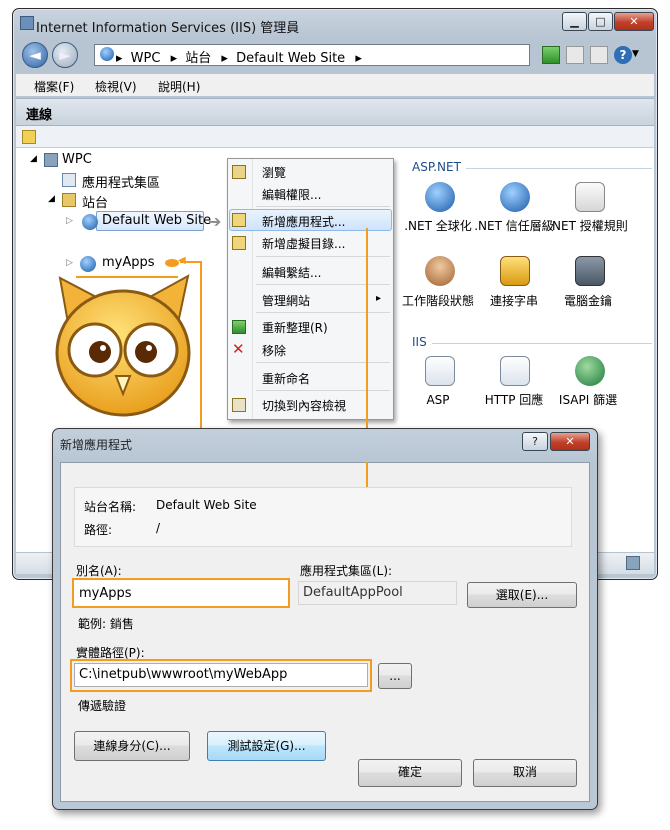  Describe the element at coordinates (102, 706) in the screenshot. I see `pass-through-auth: 傳遞驗證` at that location.